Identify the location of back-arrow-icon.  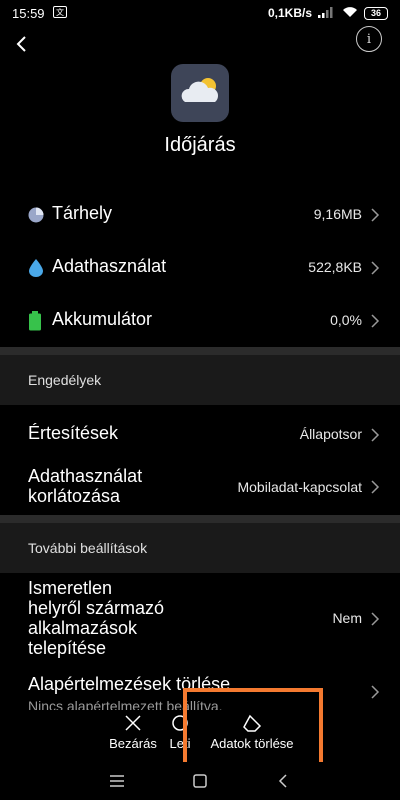
(282, 781).